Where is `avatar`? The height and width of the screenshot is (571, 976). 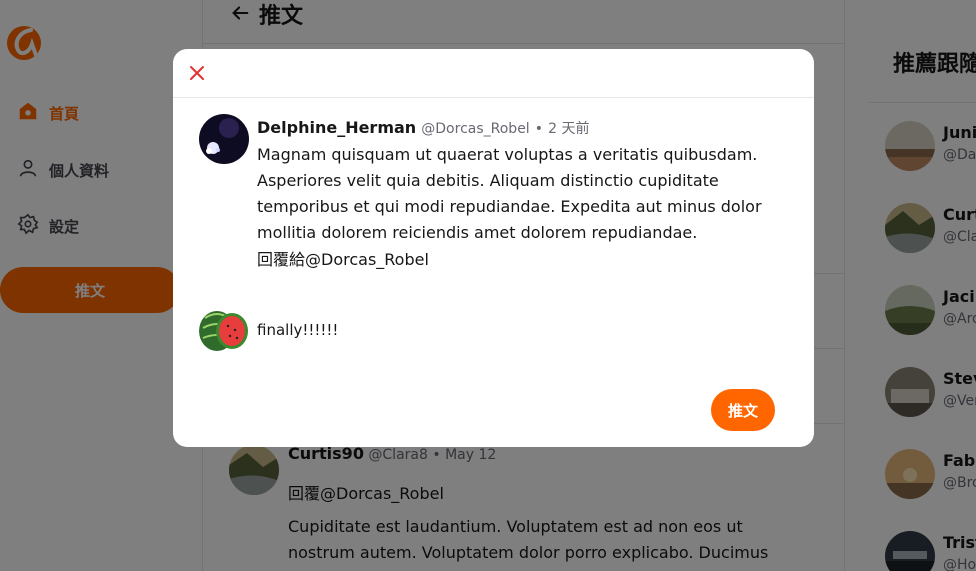 avatar is located at coordinates (224, 139).